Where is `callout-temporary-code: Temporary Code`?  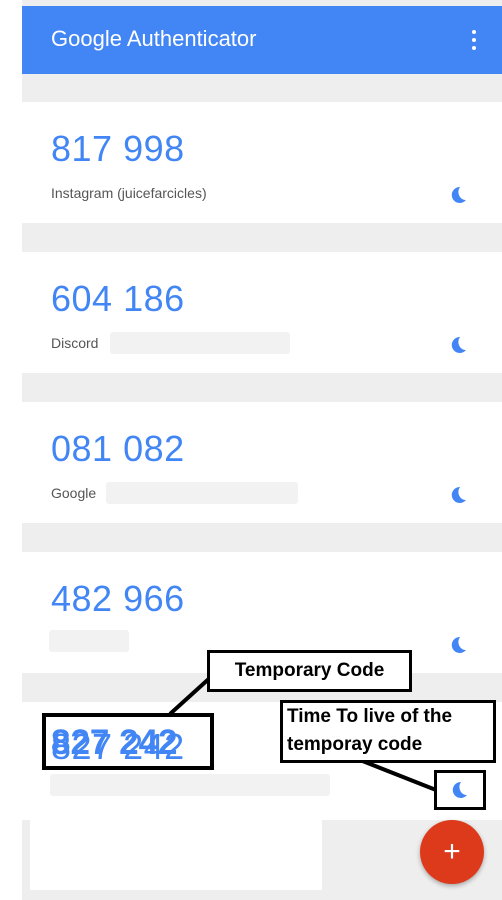 callout-temporary-code: Temporary Code is located at coordinates (309, 671).